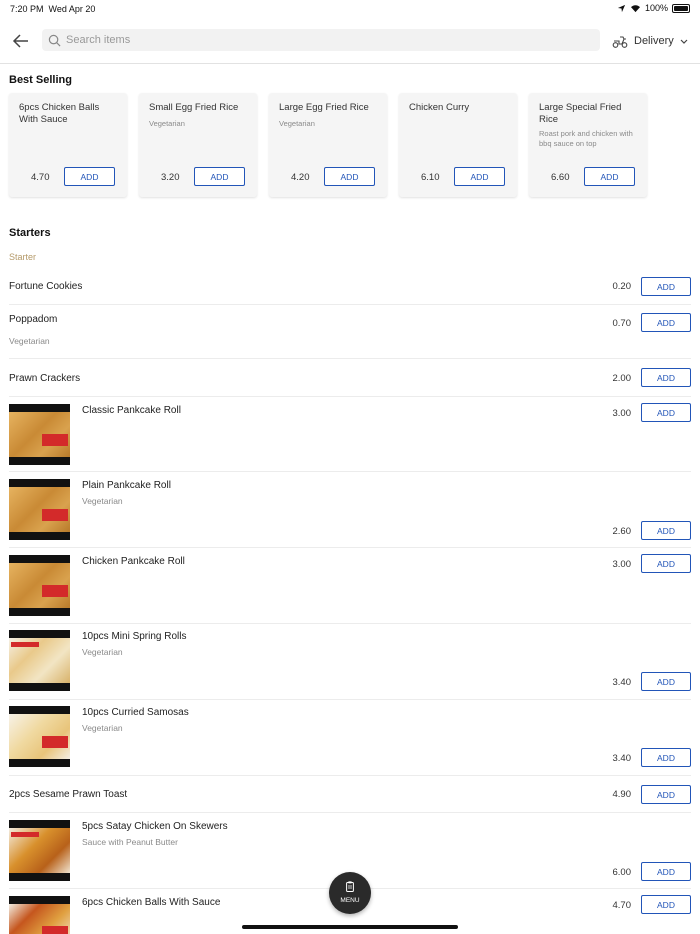 Image resolution: width=700 pixels, height=934 pixels. I want to click on item-name: Plain Pankcake Roll, so click(126, 485).